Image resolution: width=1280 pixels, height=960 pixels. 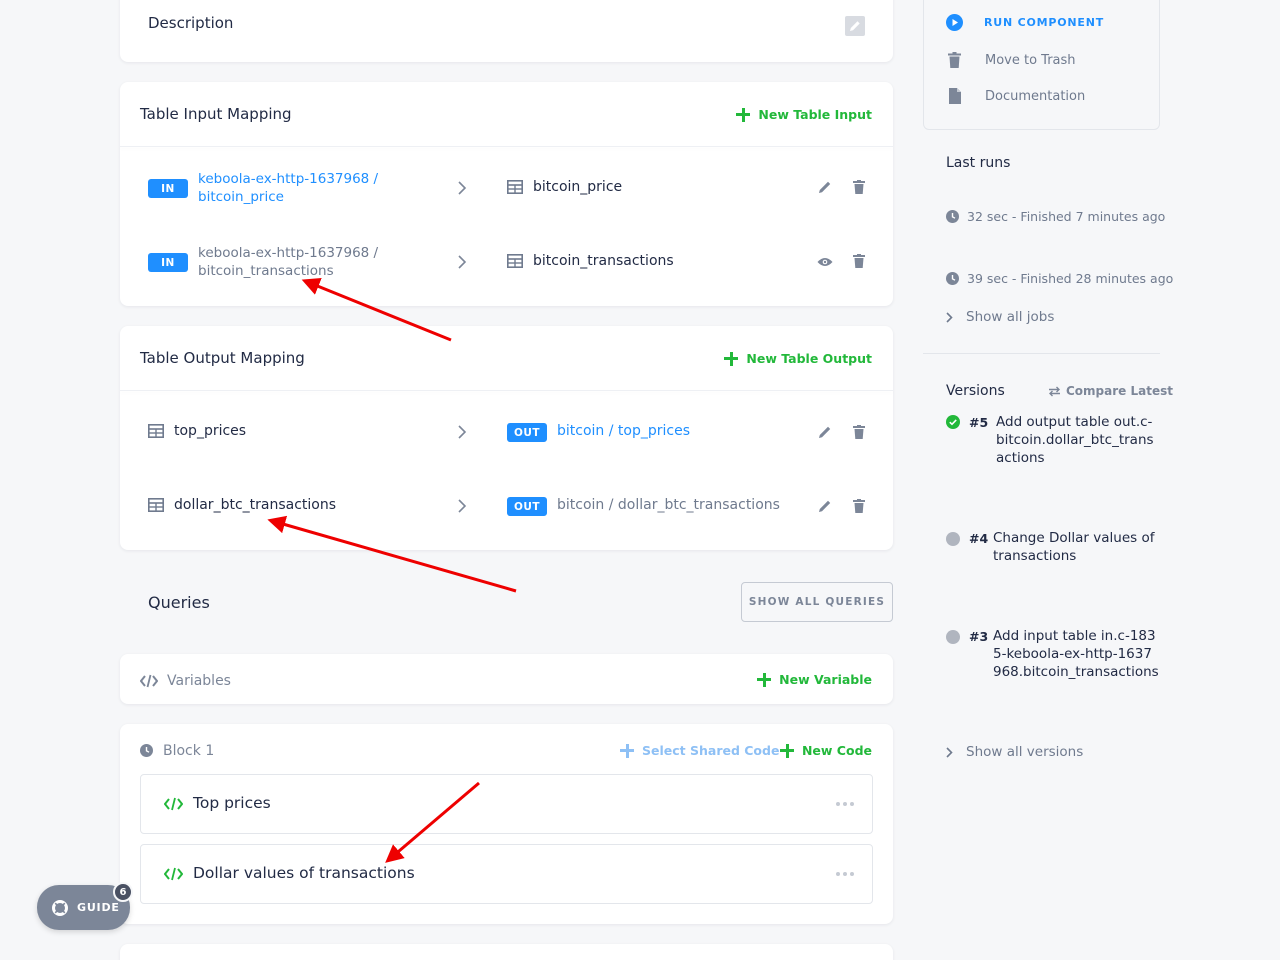 I want to click on play-icon, so click(x=954, y=22).